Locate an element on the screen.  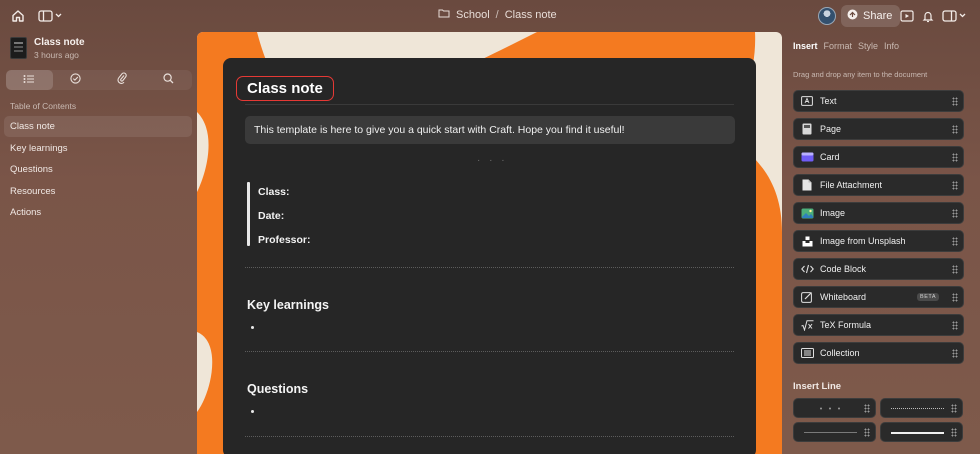
insert-block-collection: Collection is located at coordinates (878, 353).